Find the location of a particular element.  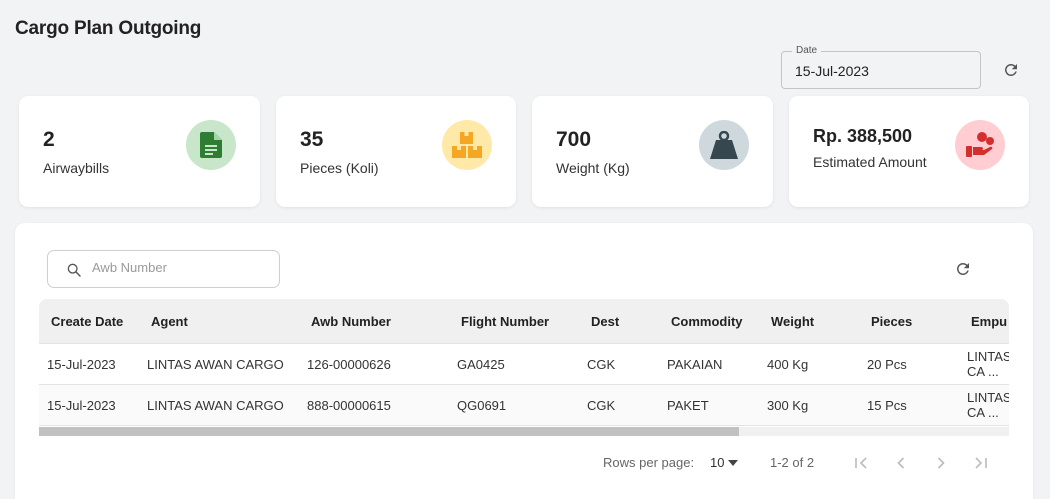

date-field: Date 15-Jul-2023 is located at coordinates (881, 67).